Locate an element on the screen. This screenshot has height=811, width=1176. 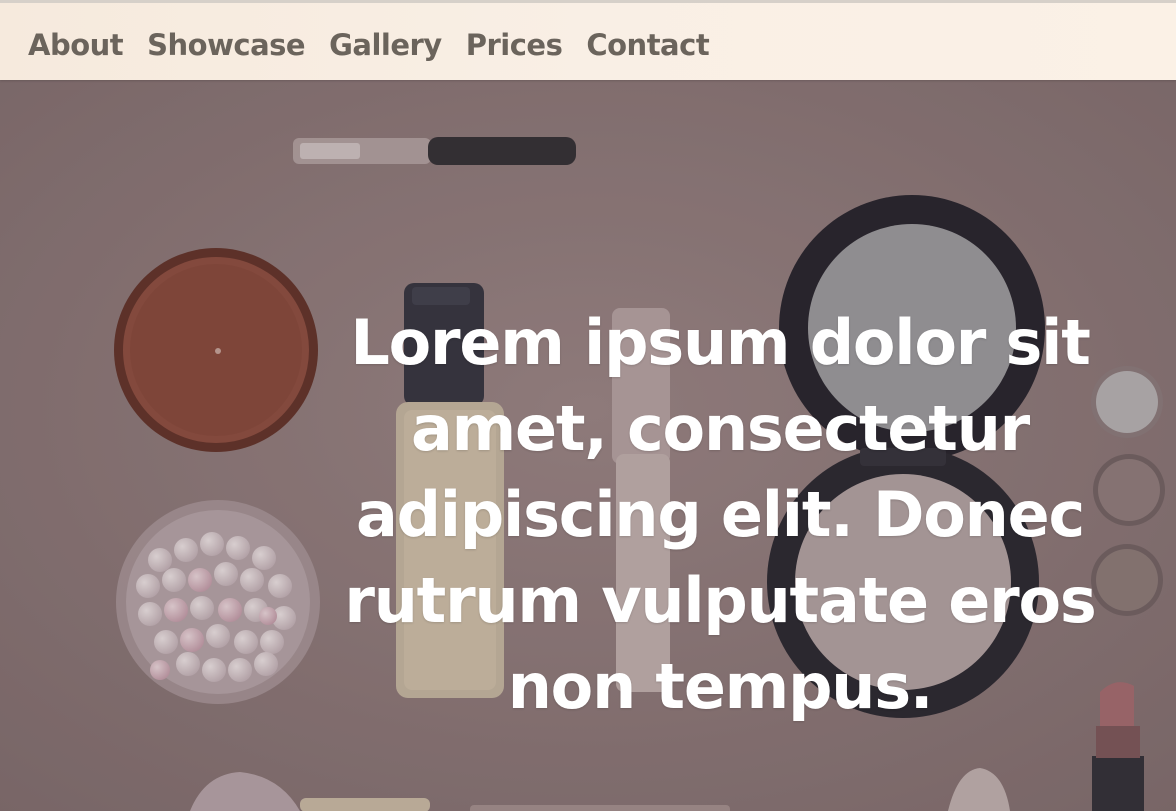
nav-link-contact: Contact is located at coordinates (647, 45).